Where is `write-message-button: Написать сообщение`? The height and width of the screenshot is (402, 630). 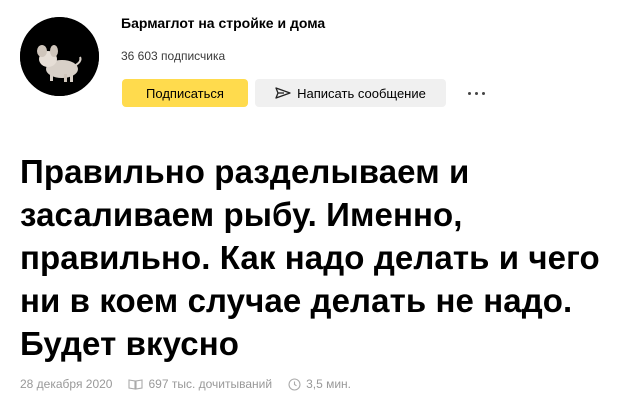 write-message-button: Написать сообщение is located at coordinates (350, 93).